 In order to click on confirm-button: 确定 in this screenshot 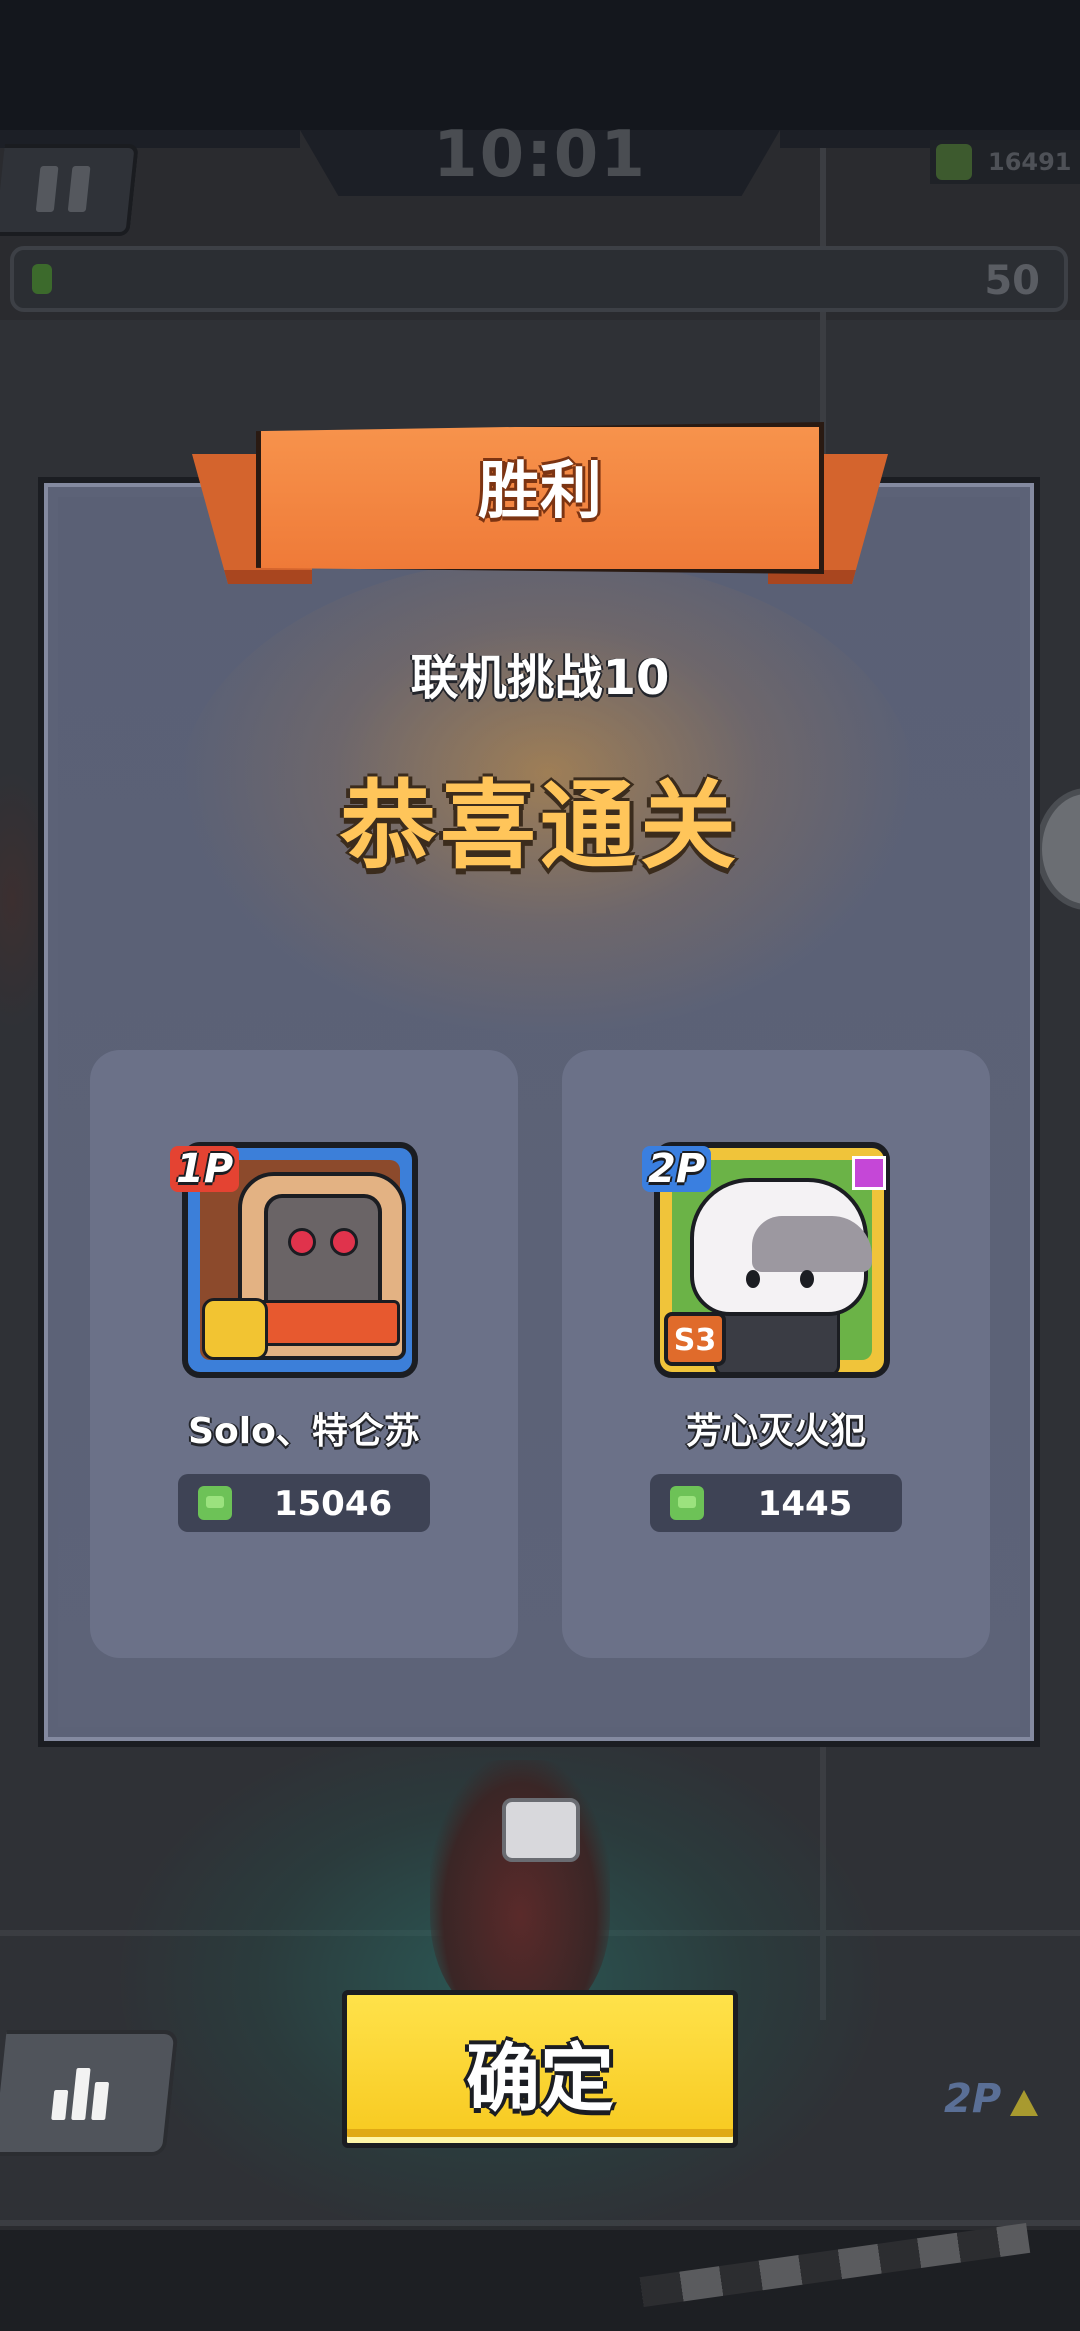, I will do `click(540, 2069)`.